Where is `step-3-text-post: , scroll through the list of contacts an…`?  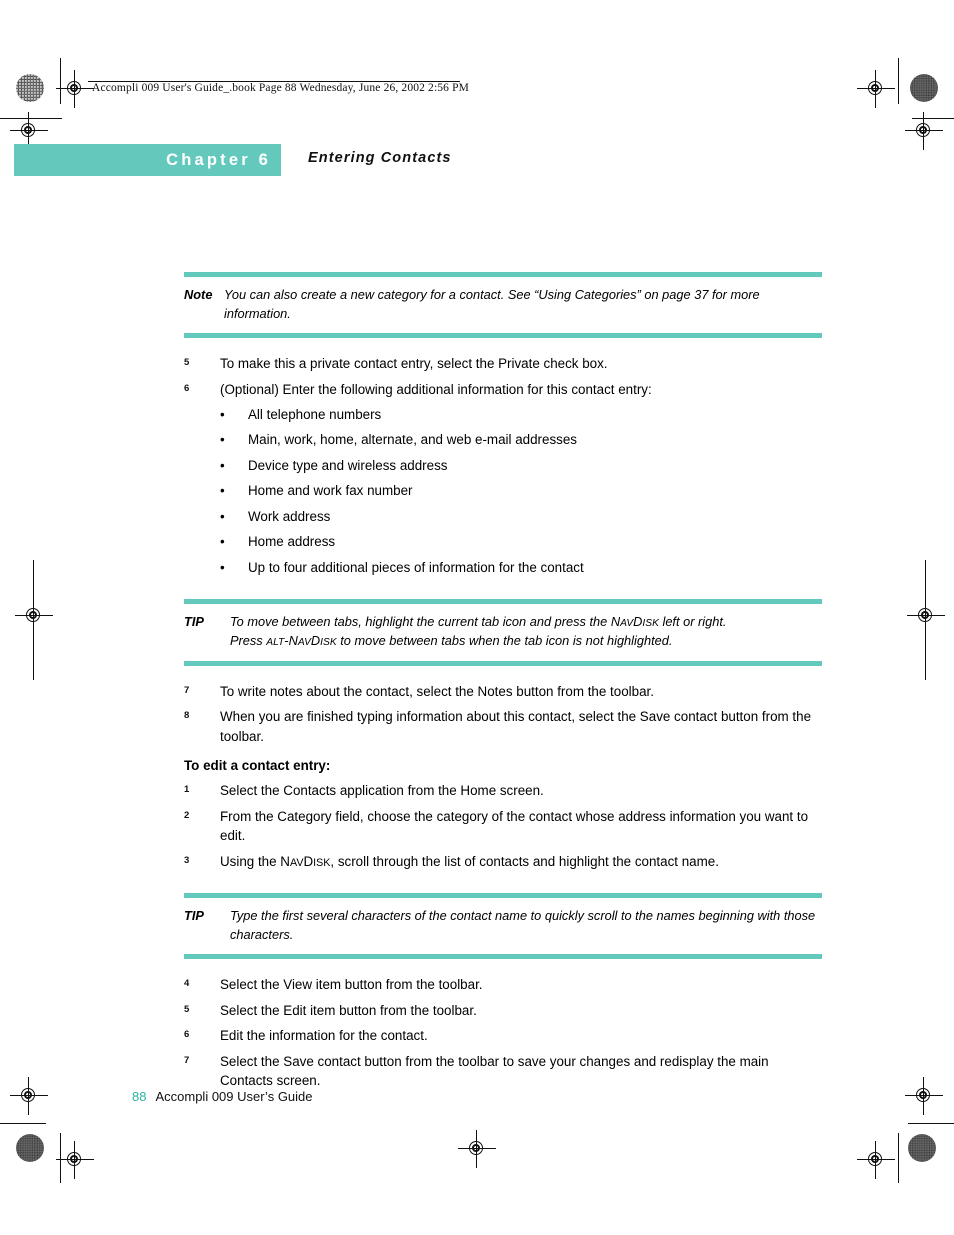
step-3-text-post: , scroll through the list of contacts an… is located at coordinates (524, 861).